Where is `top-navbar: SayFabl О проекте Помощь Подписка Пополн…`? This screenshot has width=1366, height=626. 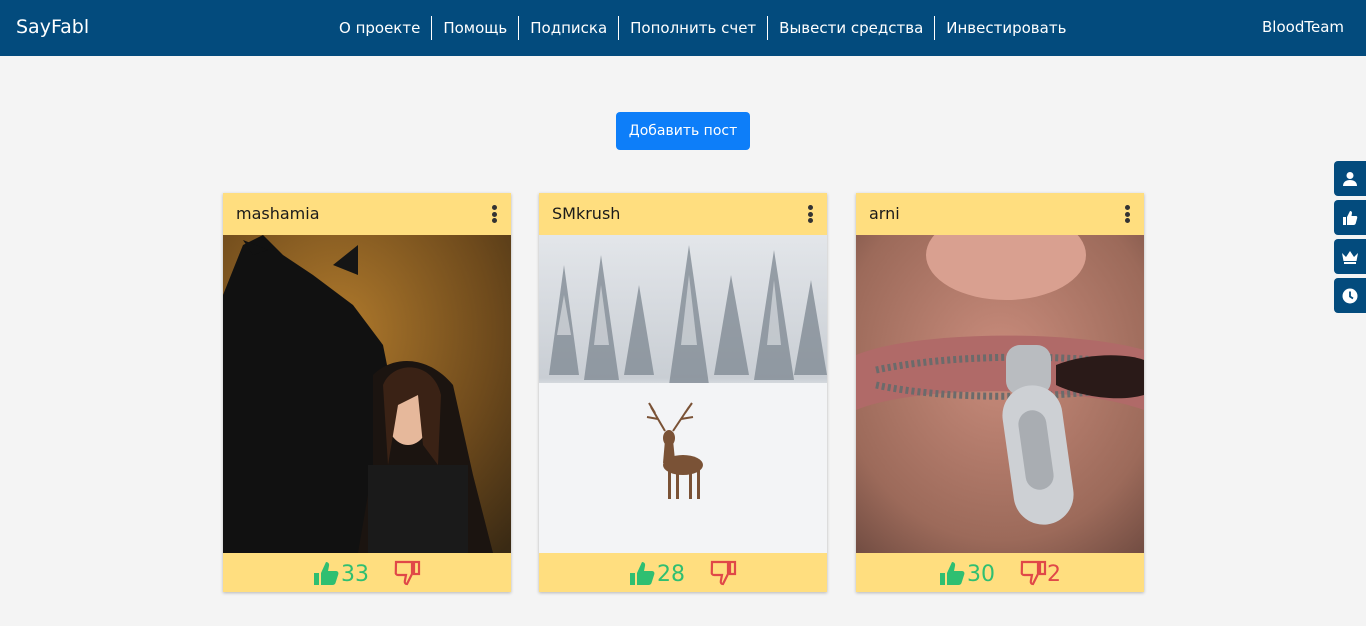 top-navbar: SayFabl О проекте Помощь Подписка Пополн… is located at coordinates (683, 28).